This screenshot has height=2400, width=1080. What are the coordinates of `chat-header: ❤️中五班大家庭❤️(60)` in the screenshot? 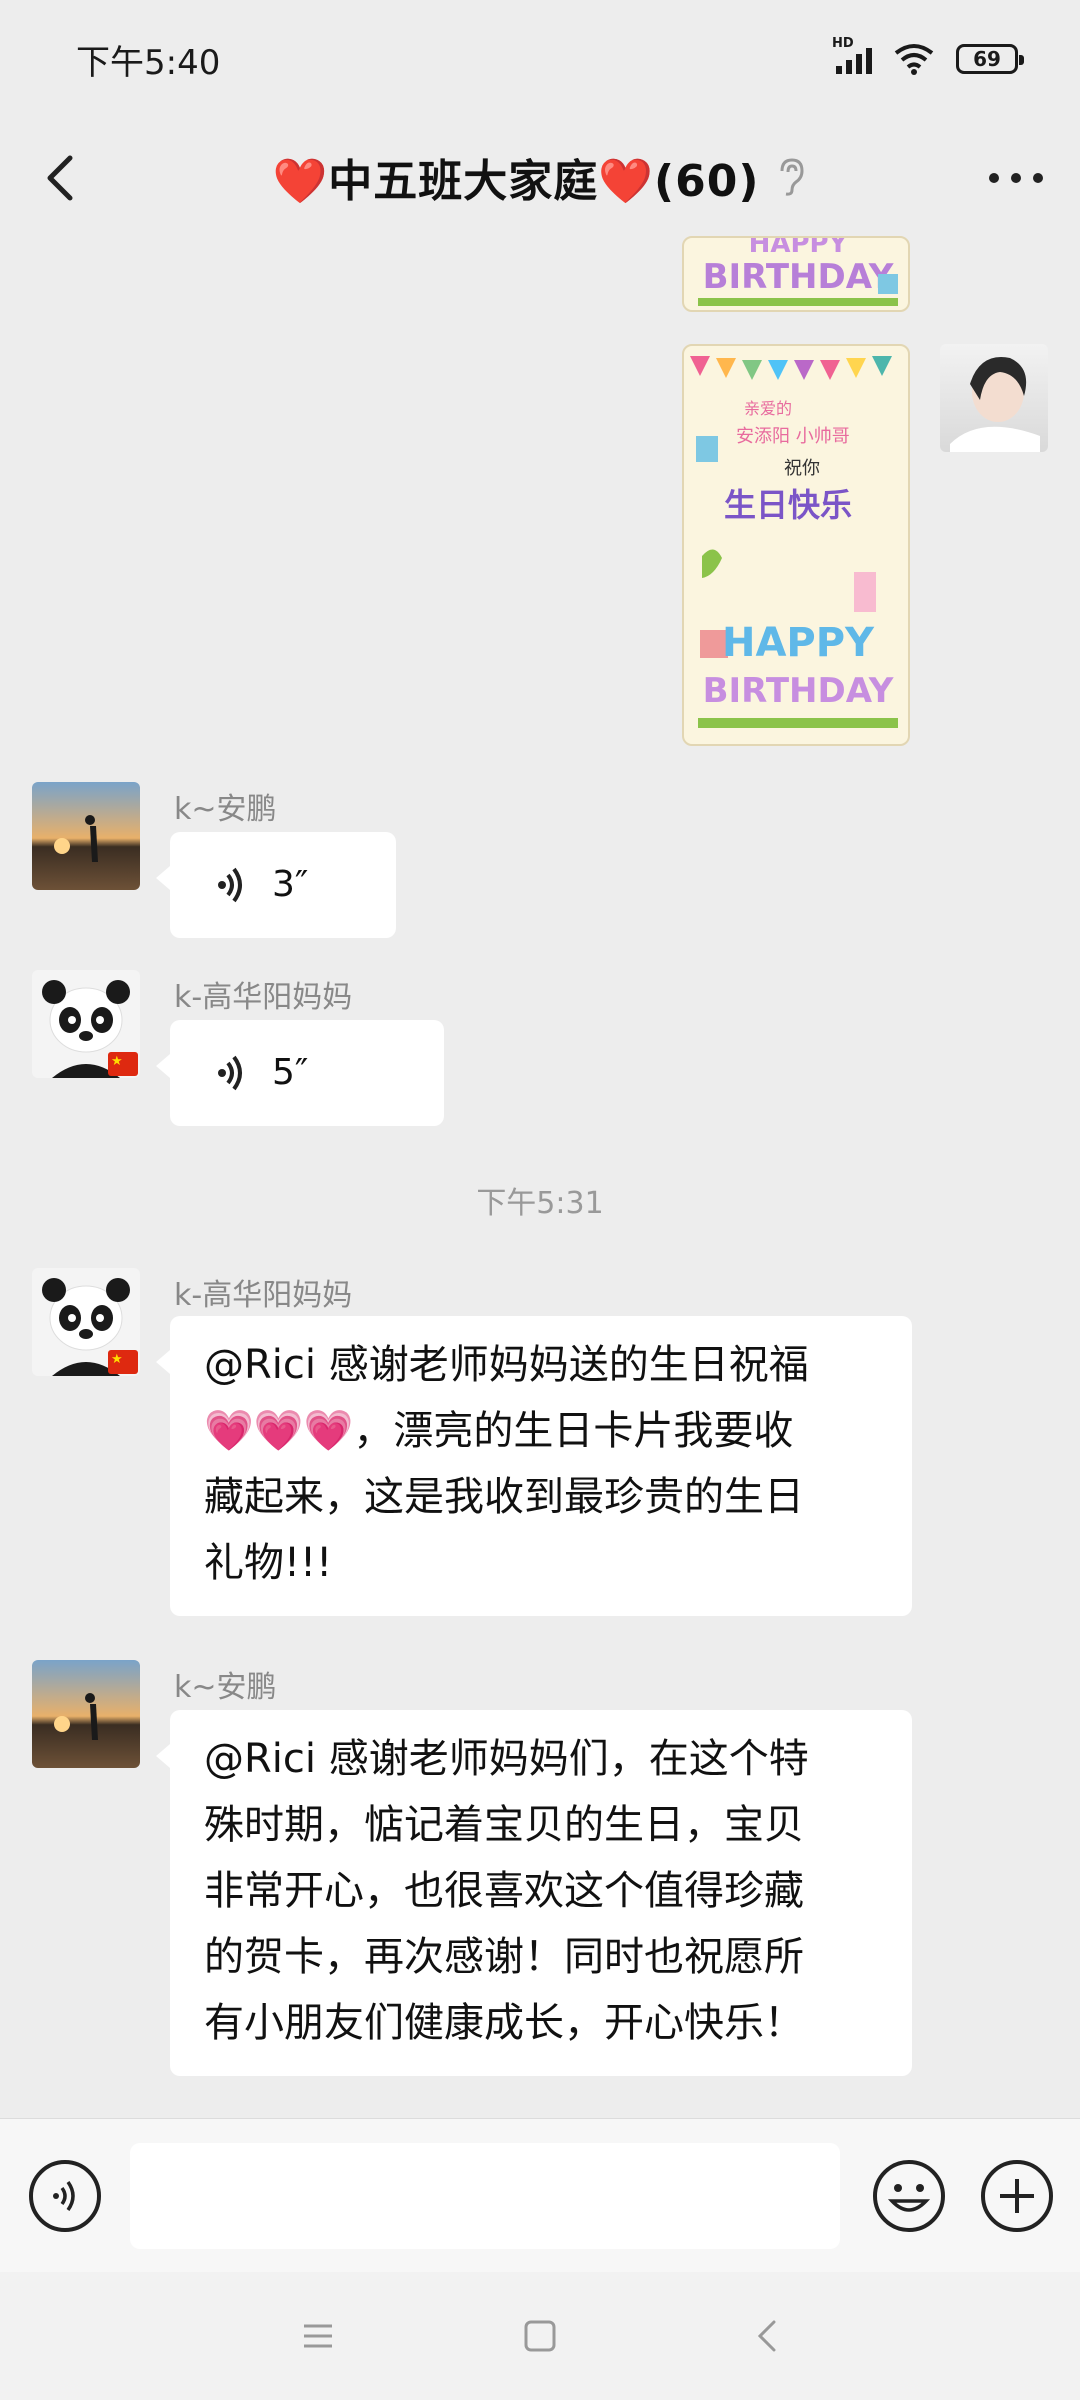 It's located at (540, 177).